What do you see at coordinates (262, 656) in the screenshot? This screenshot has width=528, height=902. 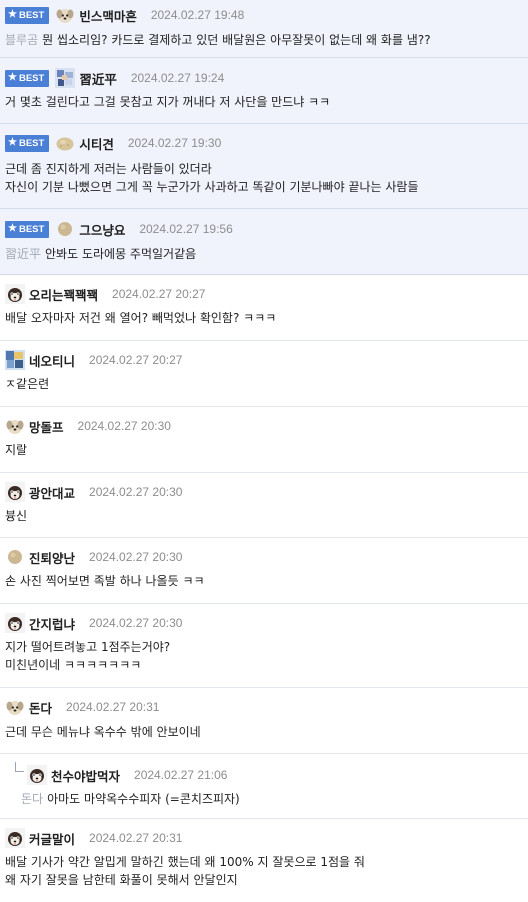 I see `comment-text: 지가 떨어트려놓고 1점주는거야? 미친년이네 ㅋㅋㅋㅋㅋㅋㅋ` at bounding box center [262, 656].